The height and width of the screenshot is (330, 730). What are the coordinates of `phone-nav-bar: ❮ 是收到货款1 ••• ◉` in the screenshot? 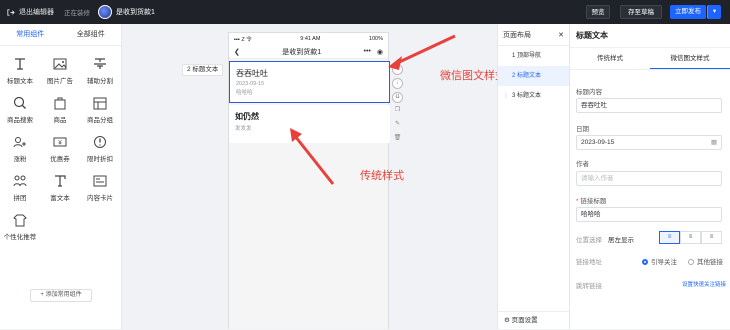 It's located at (308, 52).